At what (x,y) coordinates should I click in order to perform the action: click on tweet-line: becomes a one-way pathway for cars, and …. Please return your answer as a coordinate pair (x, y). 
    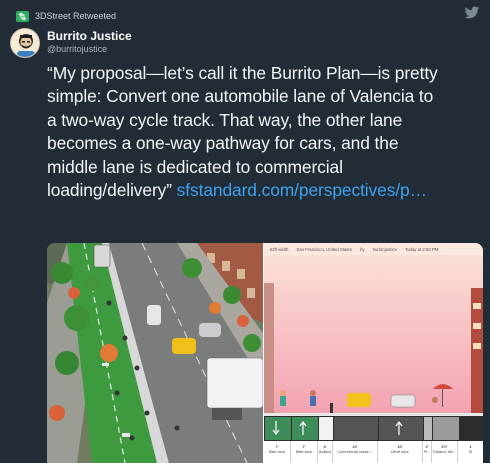
    Looking at the image, I should click on (223, 143).